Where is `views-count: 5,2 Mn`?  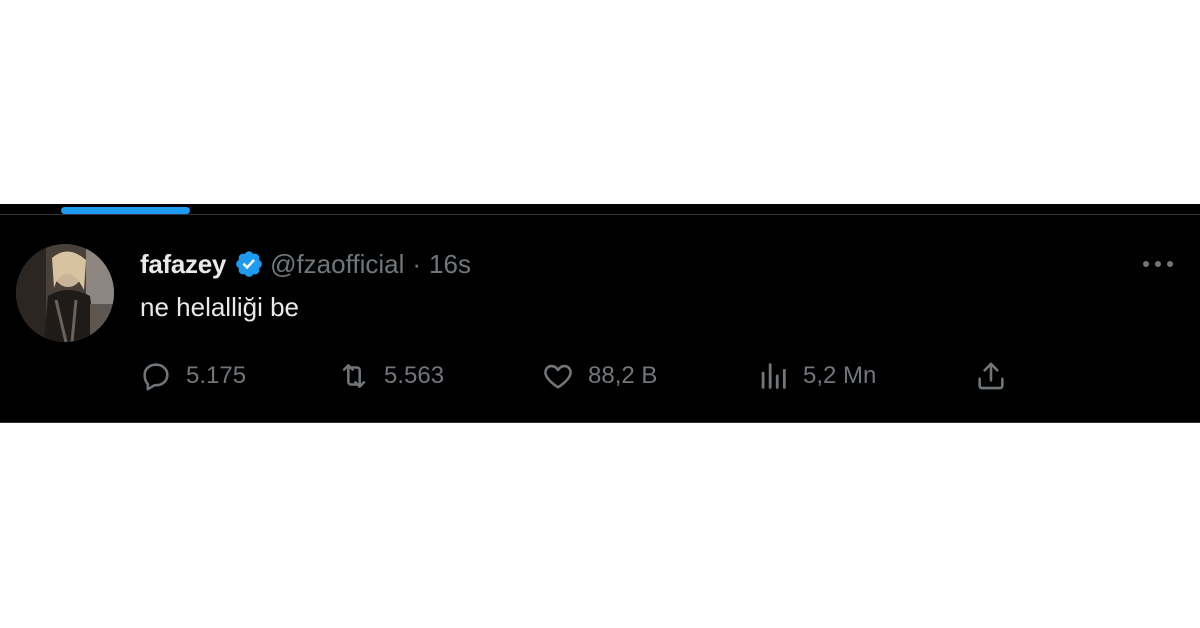
views-count: 5,2 Mn is located at coordinates (840, 375).